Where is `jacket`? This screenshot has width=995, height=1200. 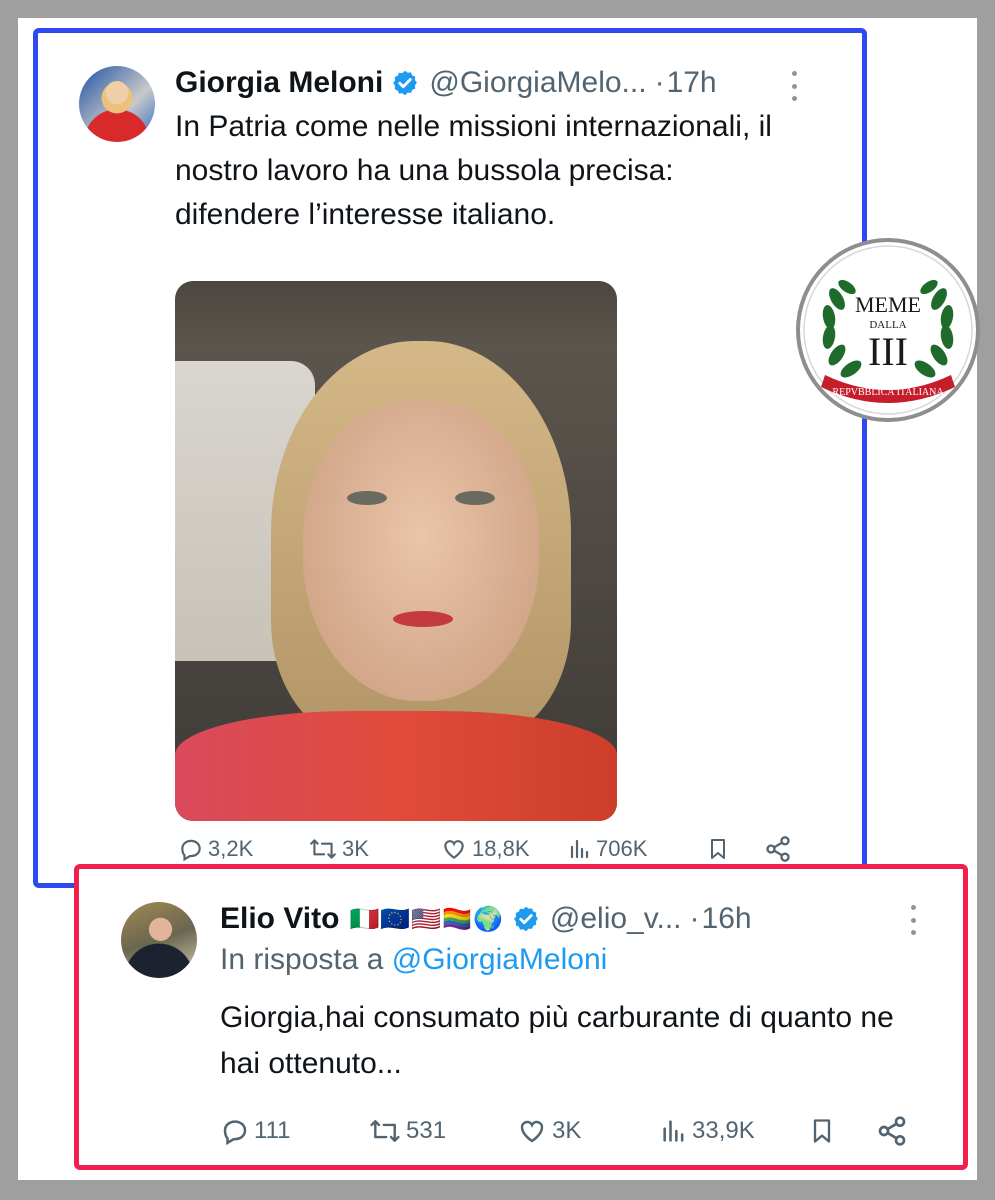
jacket is located at coordinates (396, 766).